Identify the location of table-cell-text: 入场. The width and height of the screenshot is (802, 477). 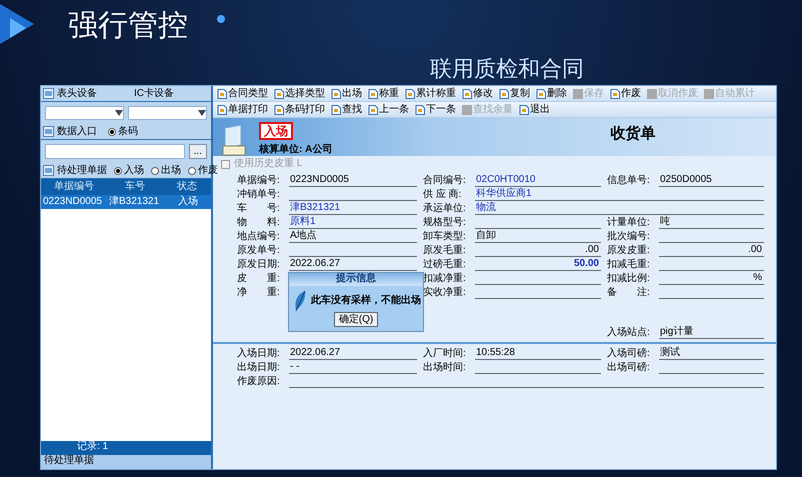
(188, 202).